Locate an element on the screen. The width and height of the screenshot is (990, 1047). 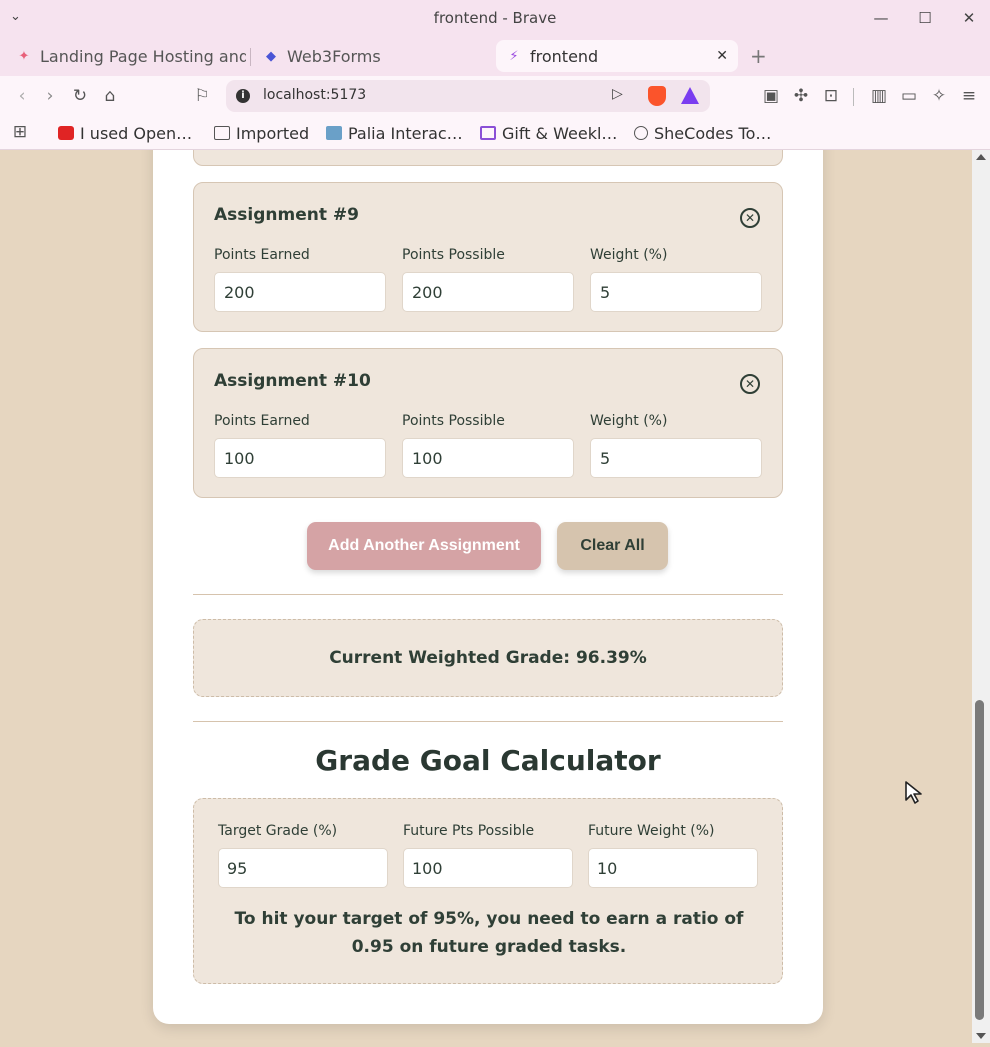
password-manager-icon: ▣ is located at coordinates (771, 96).